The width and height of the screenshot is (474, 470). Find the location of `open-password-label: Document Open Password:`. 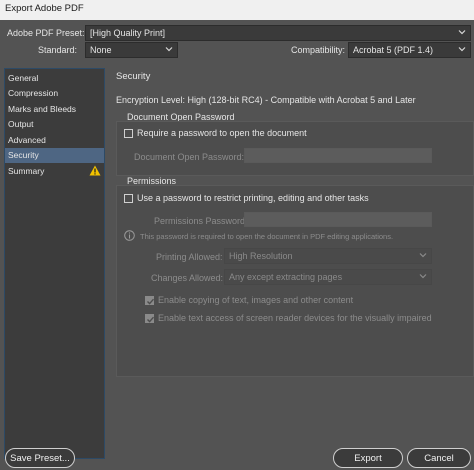

open-password-label: Document Open Password: is located at coordinates (189, 157).